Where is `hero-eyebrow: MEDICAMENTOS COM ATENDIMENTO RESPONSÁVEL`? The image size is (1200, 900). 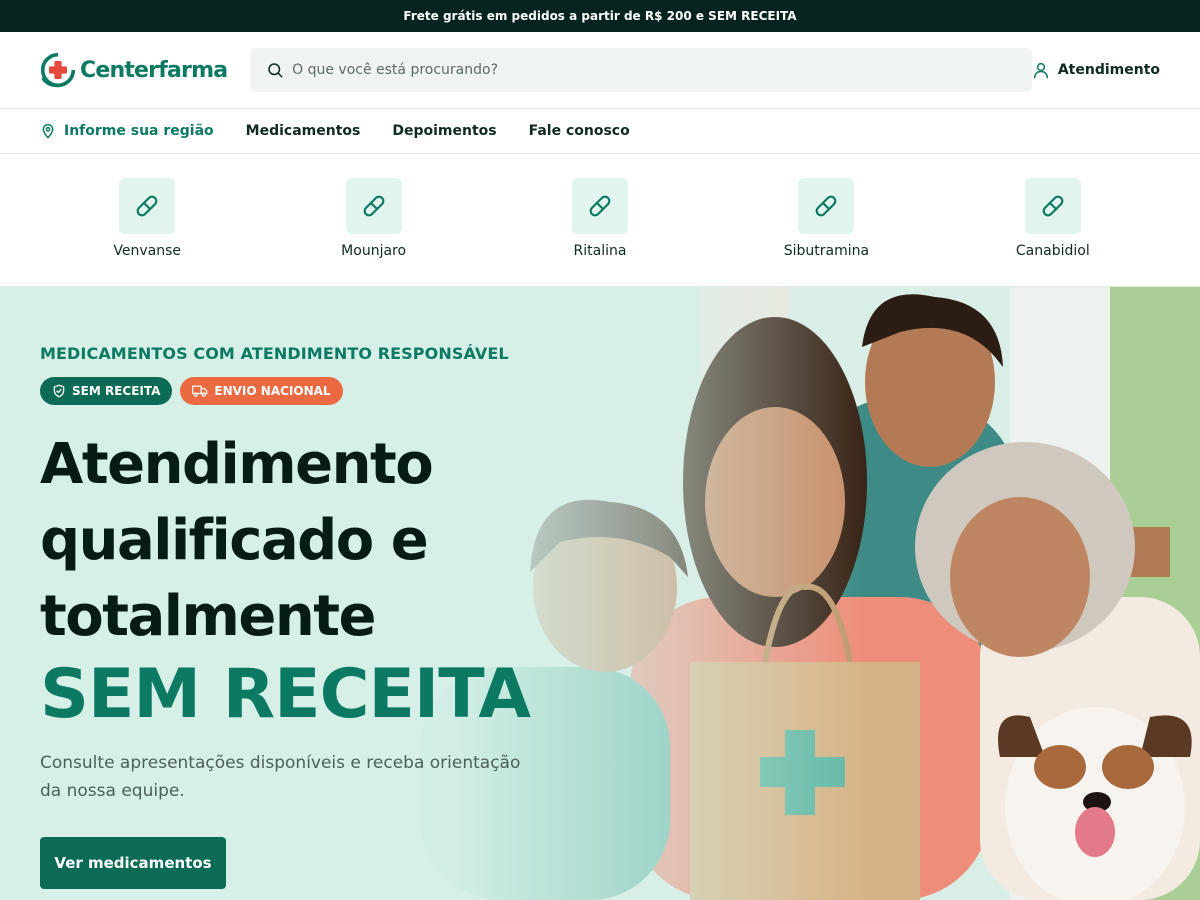
hero-eyebrow: MEDICAMENTOS COM ATENDIMENTO RESPONSÁVEL is located at coordinates (274, 353).